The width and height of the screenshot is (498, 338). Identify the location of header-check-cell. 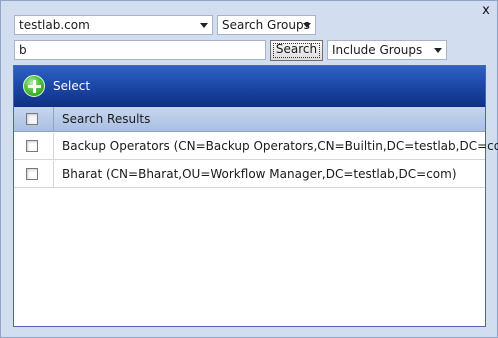
(34, 119).